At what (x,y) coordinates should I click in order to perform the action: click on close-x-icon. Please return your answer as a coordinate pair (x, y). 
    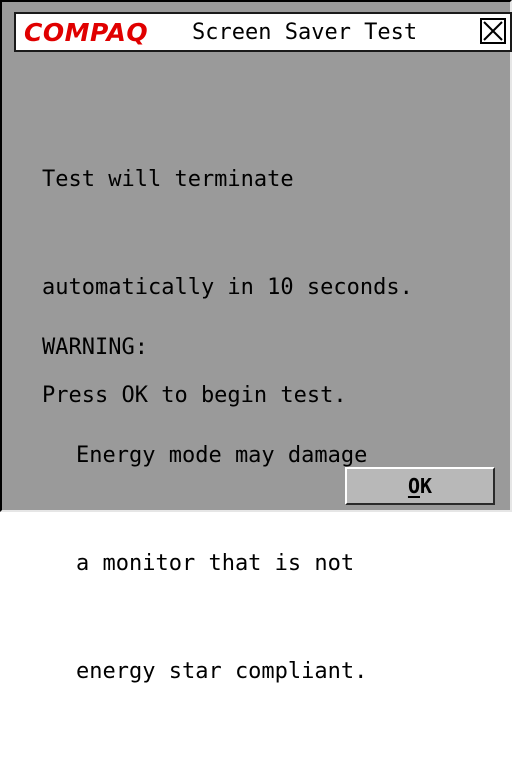
    Looking at the image, I should click on (493, 31).